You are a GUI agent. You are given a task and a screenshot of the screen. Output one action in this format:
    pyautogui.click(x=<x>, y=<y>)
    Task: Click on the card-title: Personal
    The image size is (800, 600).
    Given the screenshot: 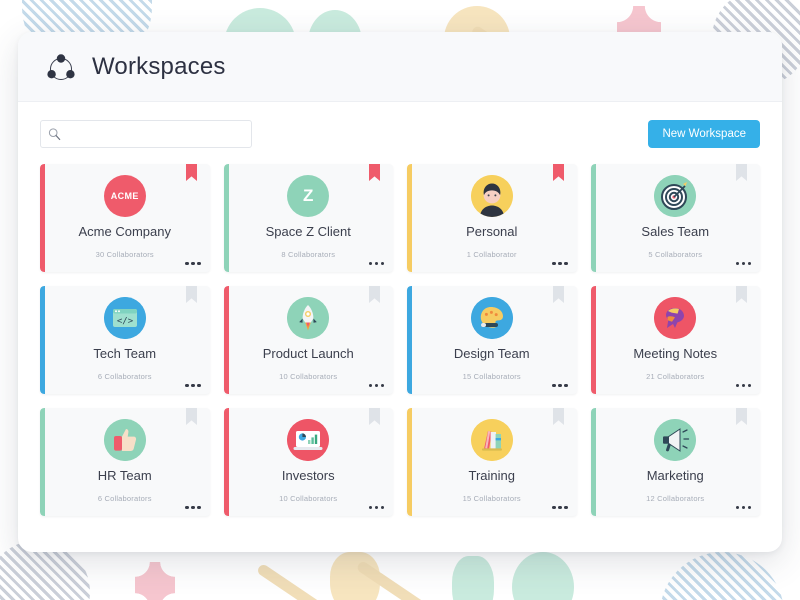 What is the action you would take?
    pyautogui.click(x=492, y=231)
    